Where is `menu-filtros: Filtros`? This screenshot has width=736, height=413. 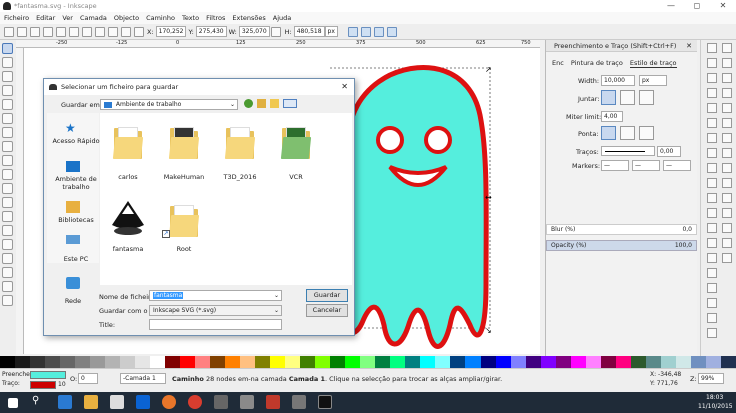
menu-filtros: Filtros is located at coordinates (215, 18).